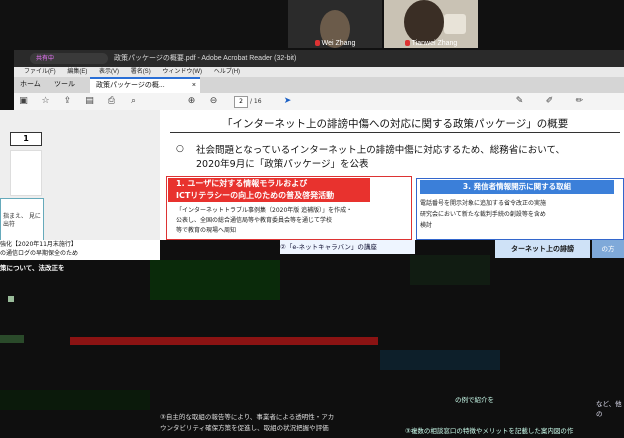 This screenshot has height=438, width=624. I want to click on star-icon: ☆, so click(45, 101).